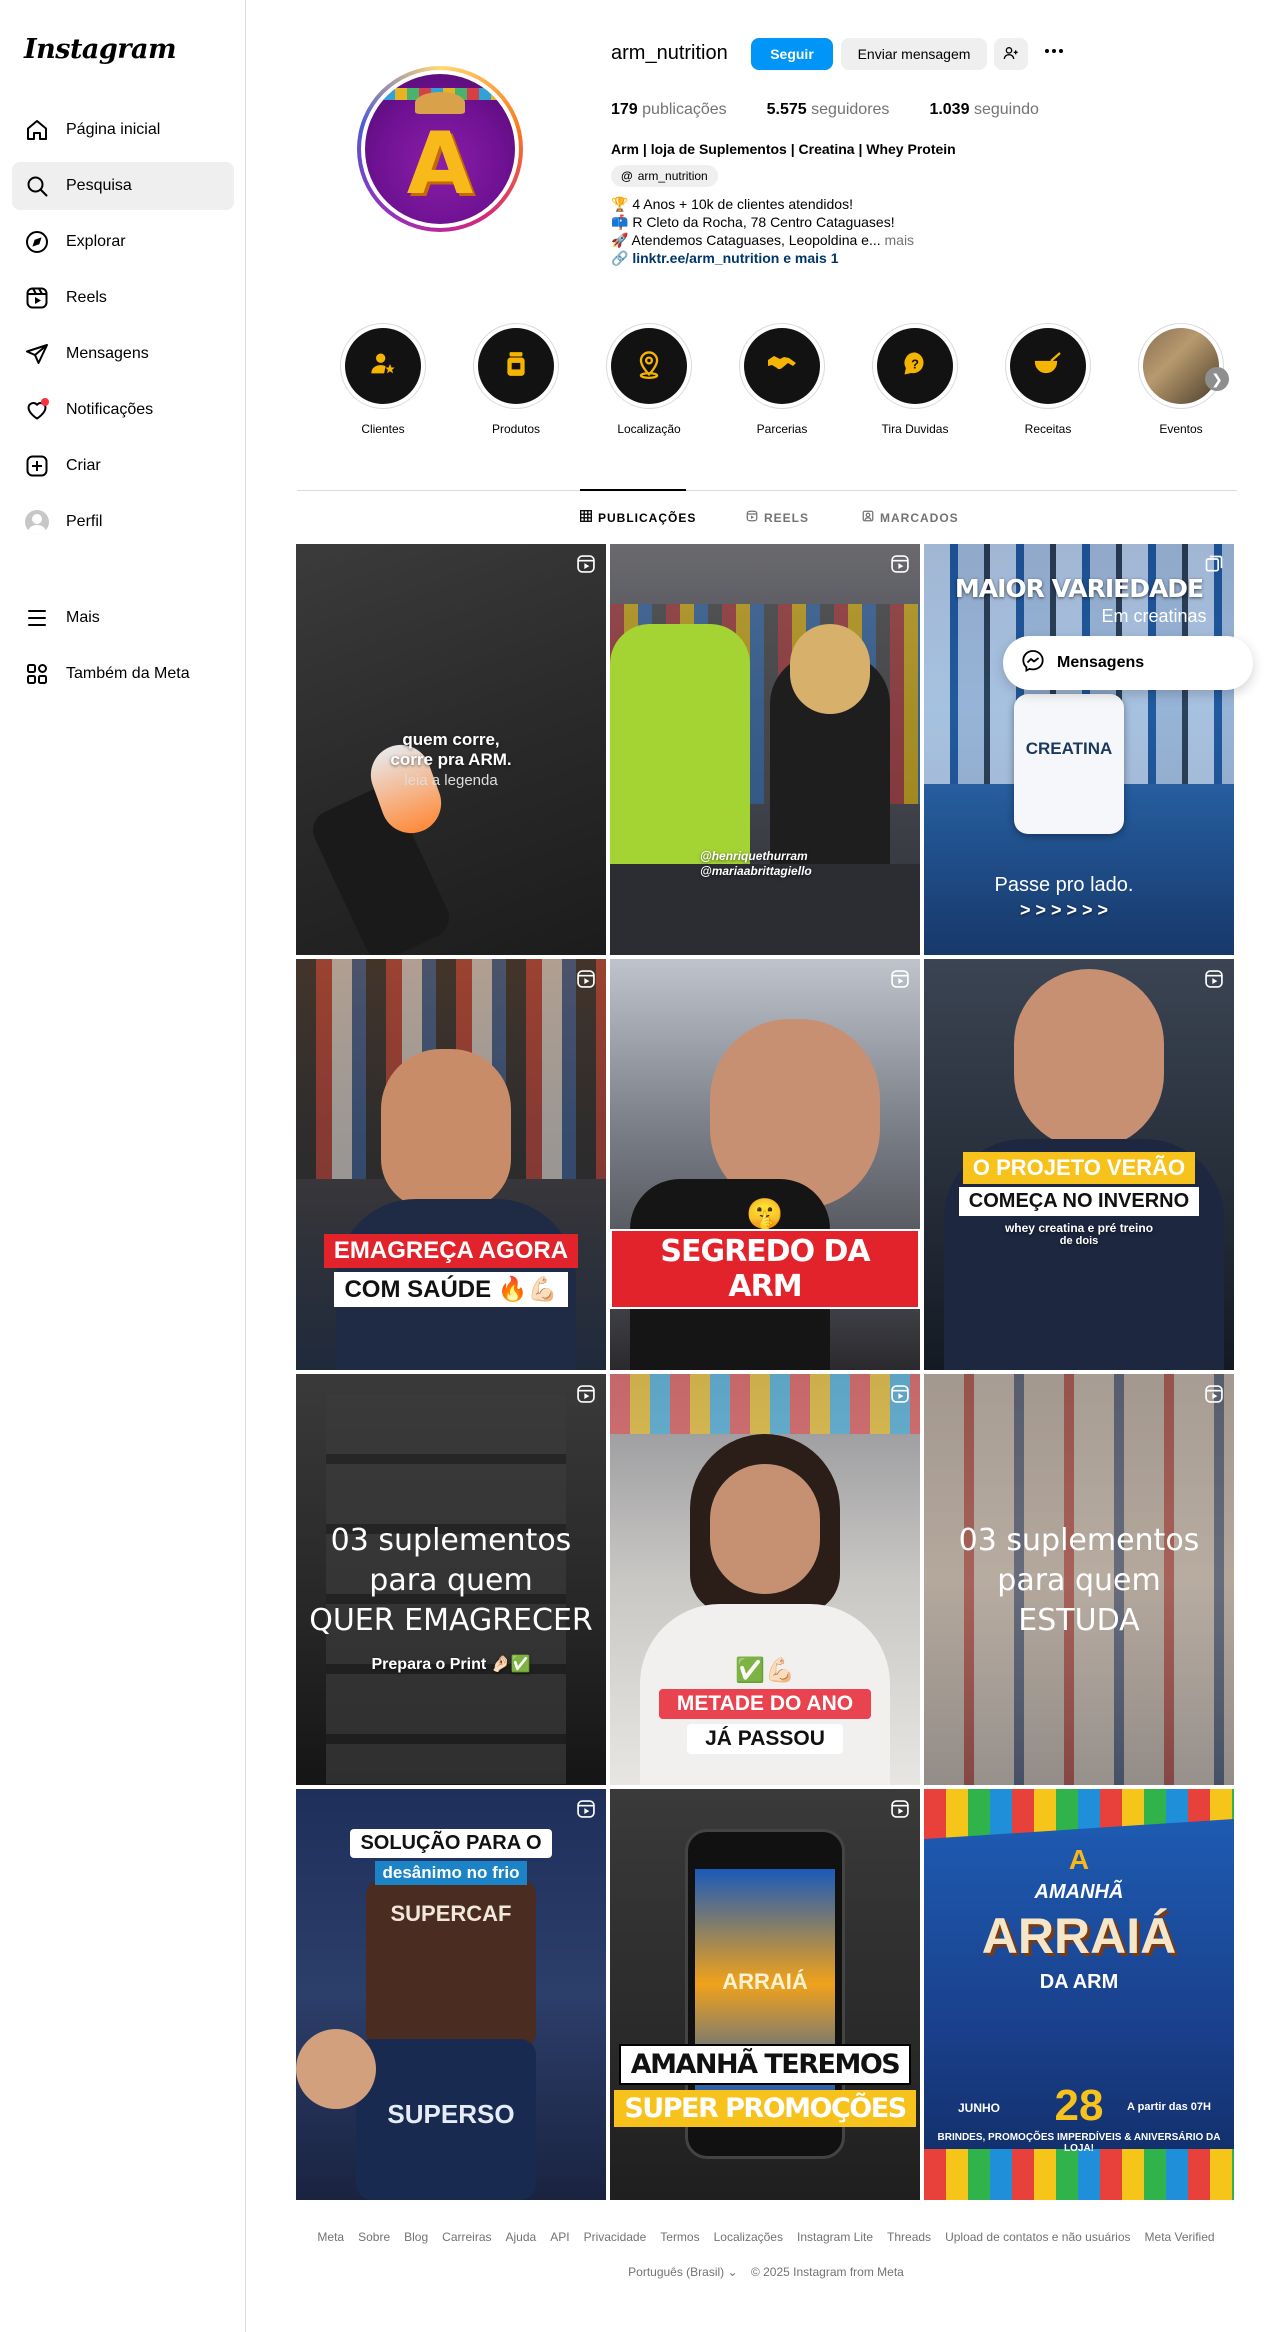  I want to click on following-count: 1.039 seguindo, so click(983, 110).